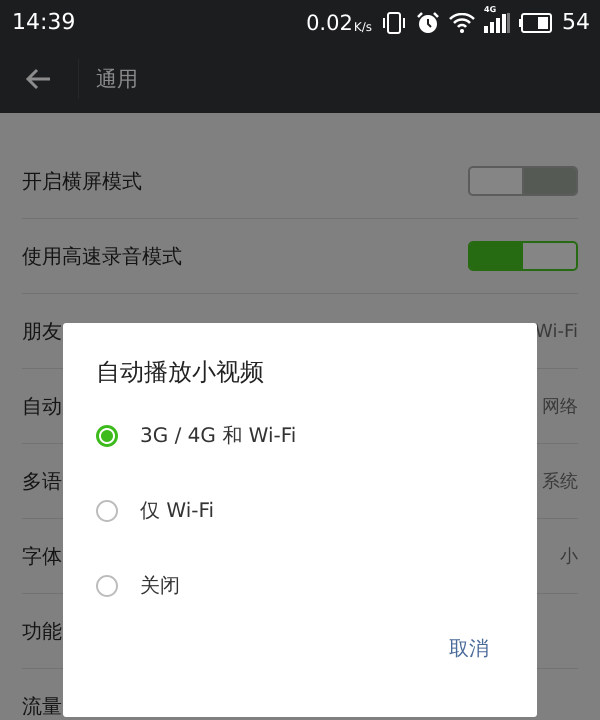  I want to click on setting-value: 系统, so click(560, 481).